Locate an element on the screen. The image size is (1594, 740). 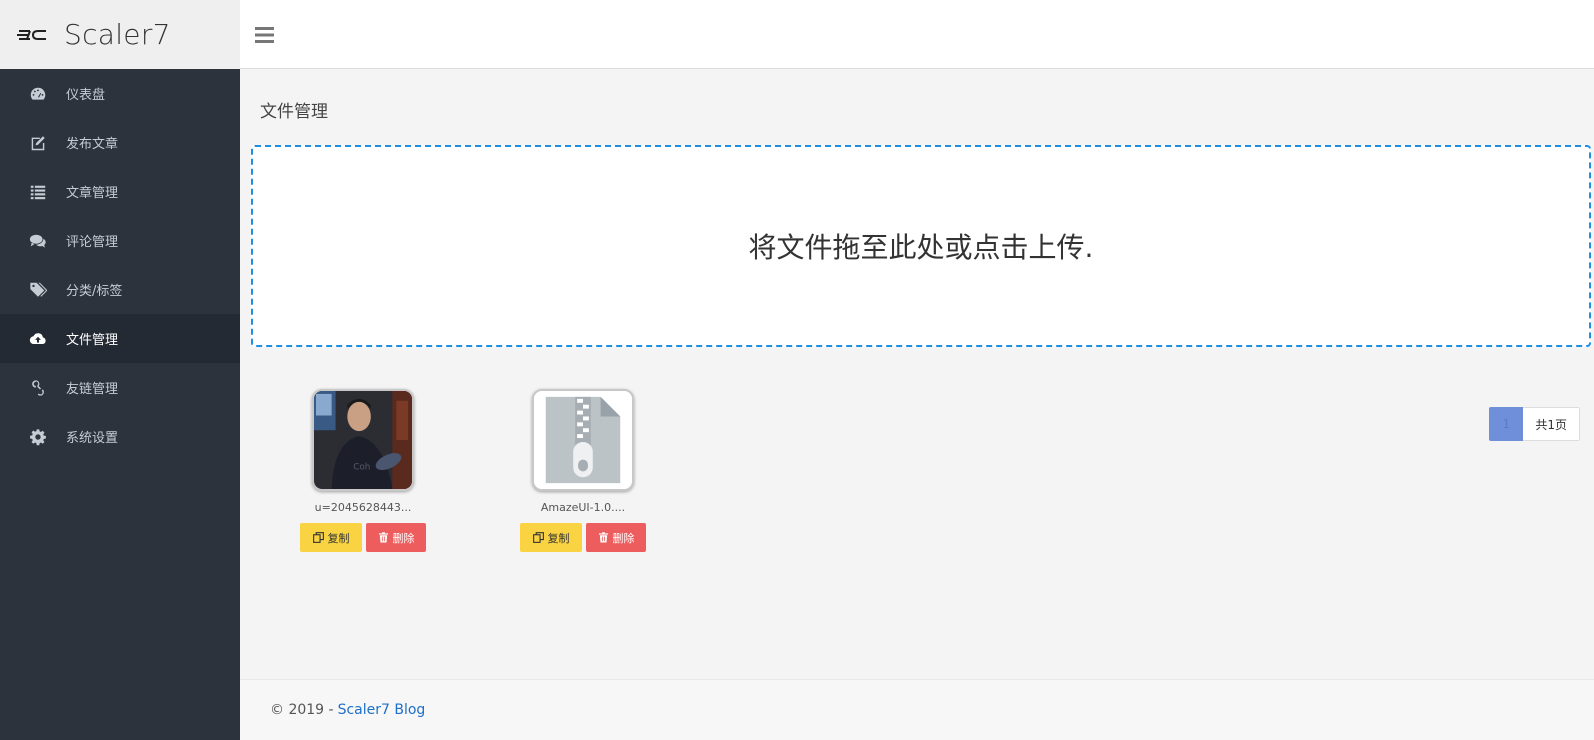
sidebar-item-dashboard: 仪表盘 is located at coordinates (120, 93).